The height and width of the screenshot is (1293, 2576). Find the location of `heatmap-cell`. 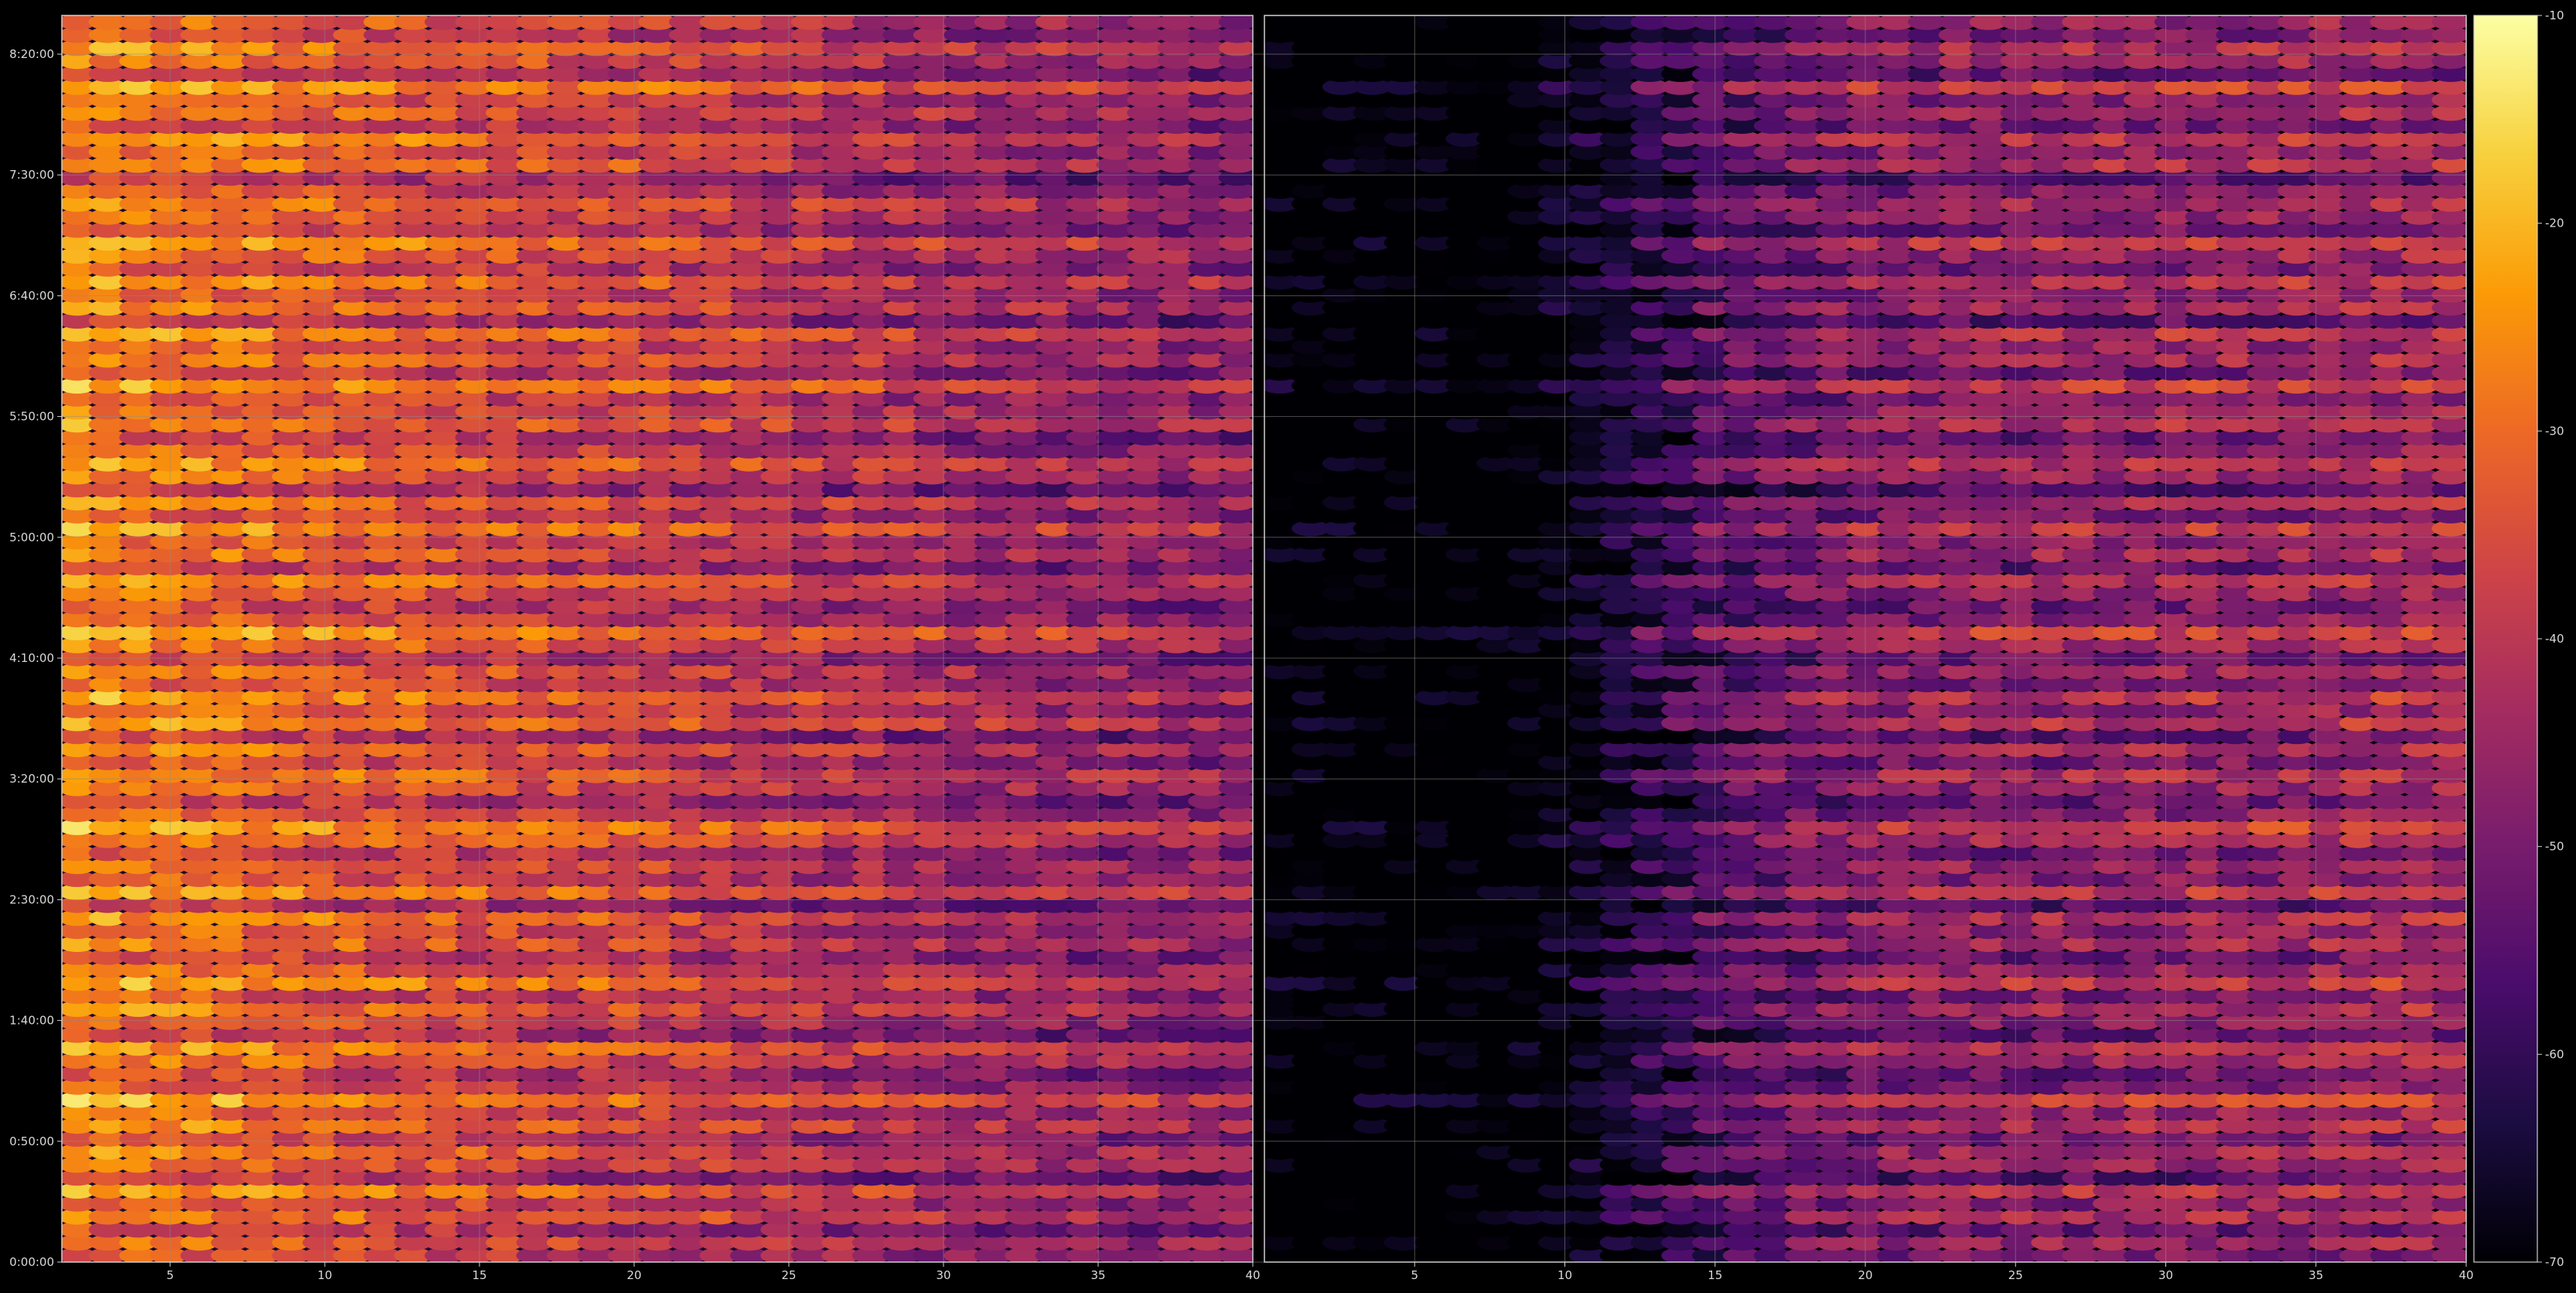

heatmap-cell is located at coordinates (1235, 22).